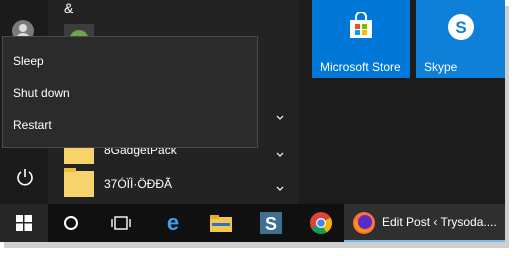 This screenshot has width=515, height=256. I want to click on cortana-search-icon, so click(71, 223).